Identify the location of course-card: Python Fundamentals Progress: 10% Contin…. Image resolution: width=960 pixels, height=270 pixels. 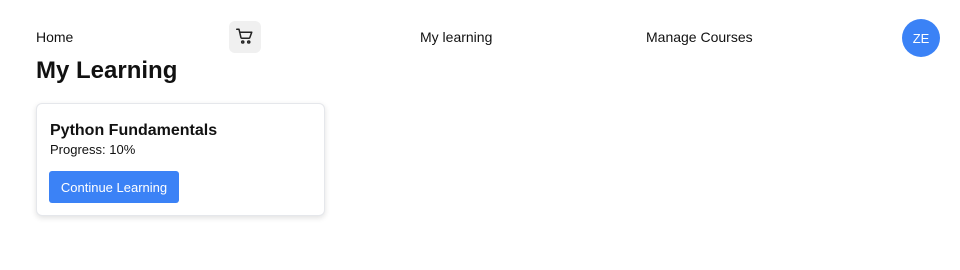
(180, 159).